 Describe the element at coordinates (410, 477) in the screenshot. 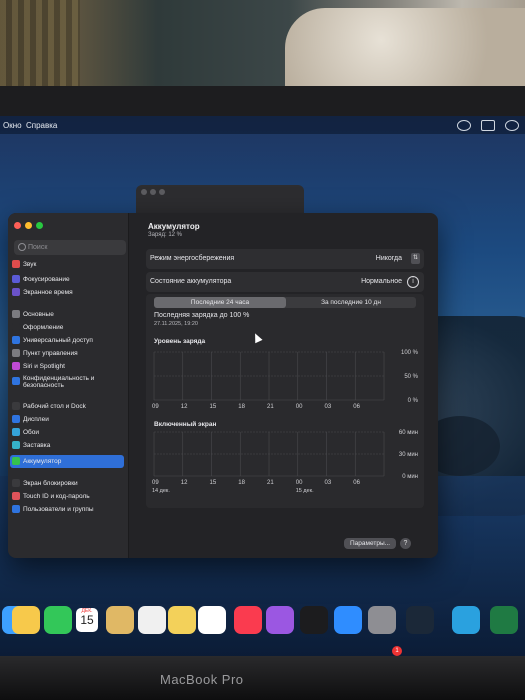

I see `y-tick-label: 0 мин` at that location.